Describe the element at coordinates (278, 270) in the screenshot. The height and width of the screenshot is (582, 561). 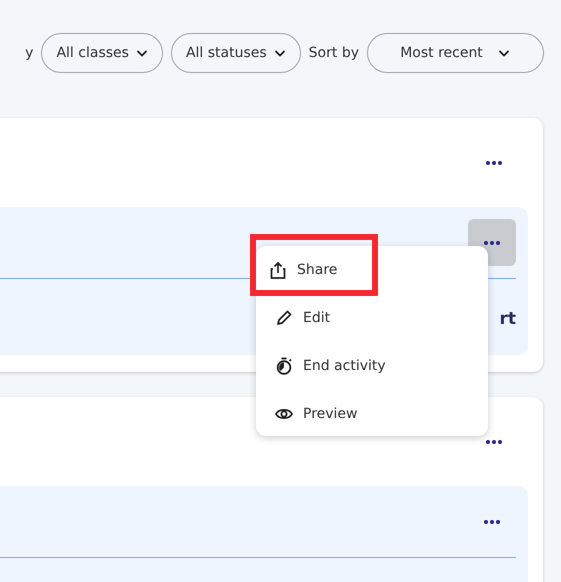
I see `share-icon` at that location.